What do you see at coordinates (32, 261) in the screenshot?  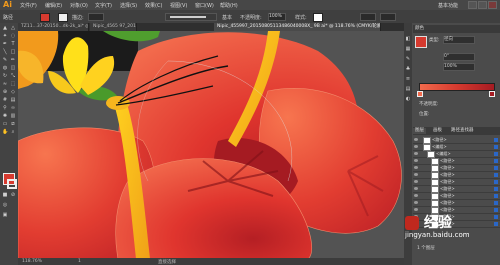 I see `zoom-level: 118.76%` at bounding box center [32, 261].